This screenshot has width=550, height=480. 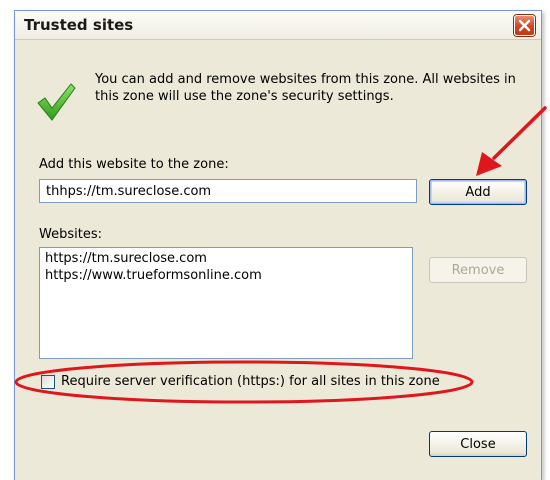 What do you see at coordinates (79, 25) in the screenshot?
I see `dialog-title: Trusted sites` at bounding box center [79, 25].